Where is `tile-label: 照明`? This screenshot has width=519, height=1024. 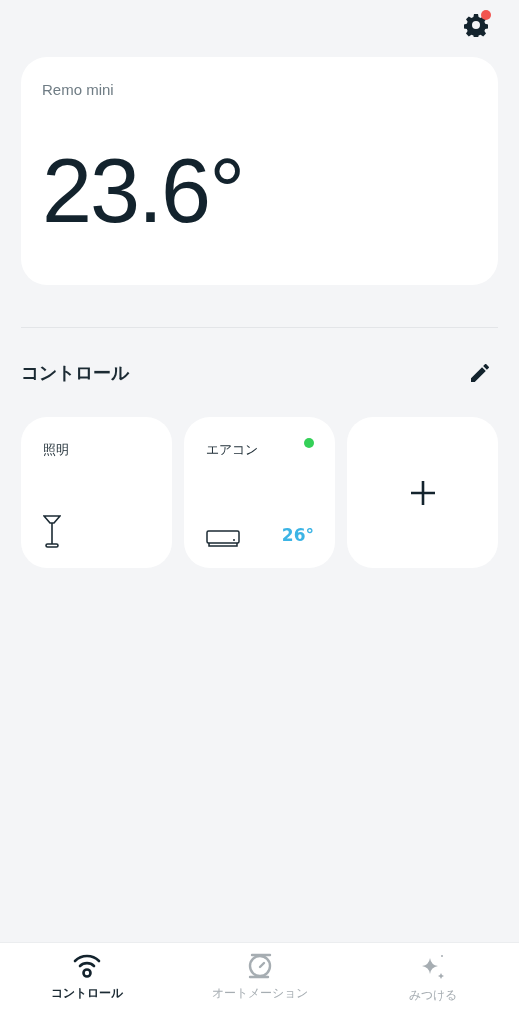 tile-label: 照明 is located at coordinates (56, 450).